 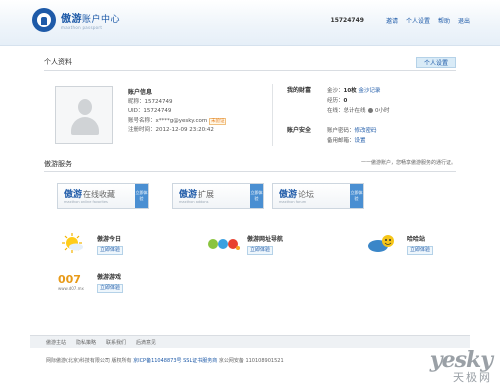 What do you see at coordinates (416, 239) in the screenshot?
I see `game-name: 哈哈站` at bounding box center [416, 239].